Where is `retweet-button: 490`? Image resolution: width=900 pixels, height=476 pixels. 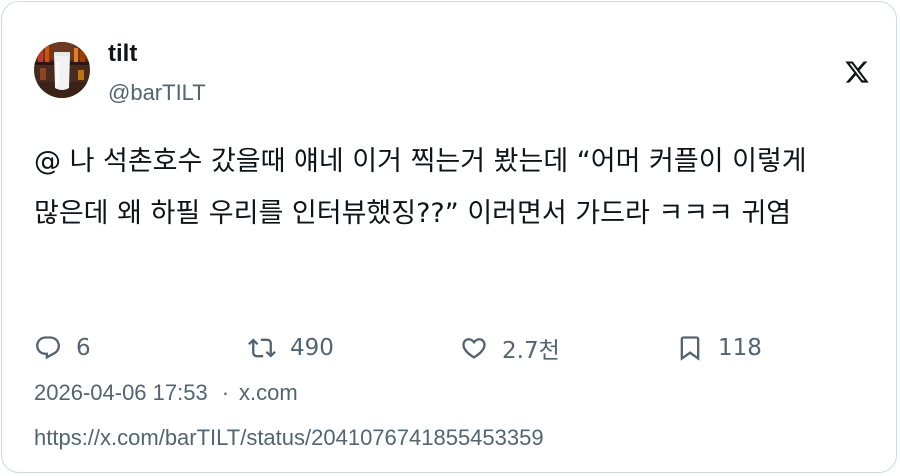 retweet-button: 490 is located at coordinates (291, 348).